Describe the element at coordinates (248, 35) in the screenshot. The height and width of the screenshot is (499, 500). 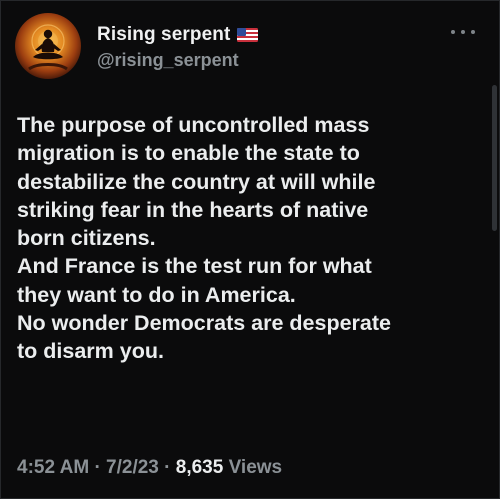
I see `us-flag-icon` at that location.